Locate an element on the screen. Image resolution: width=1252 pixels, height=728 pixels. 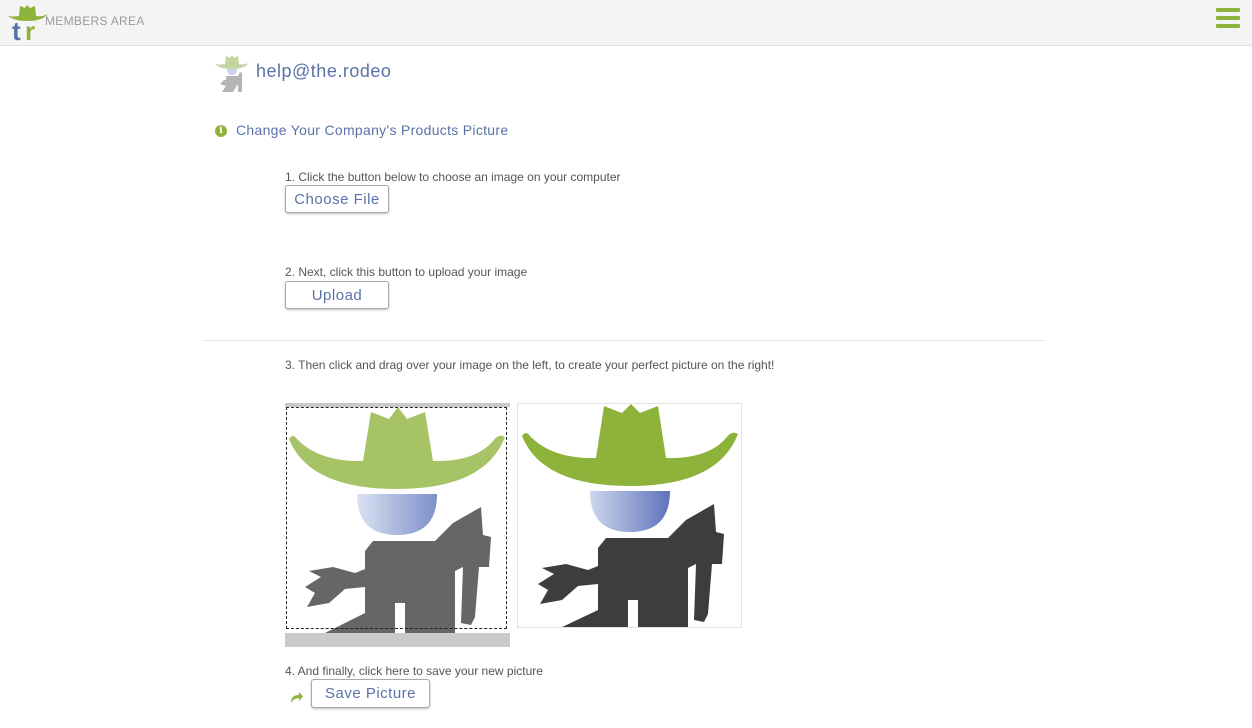
hamburger-icon is located at coordinates (1228, 19).